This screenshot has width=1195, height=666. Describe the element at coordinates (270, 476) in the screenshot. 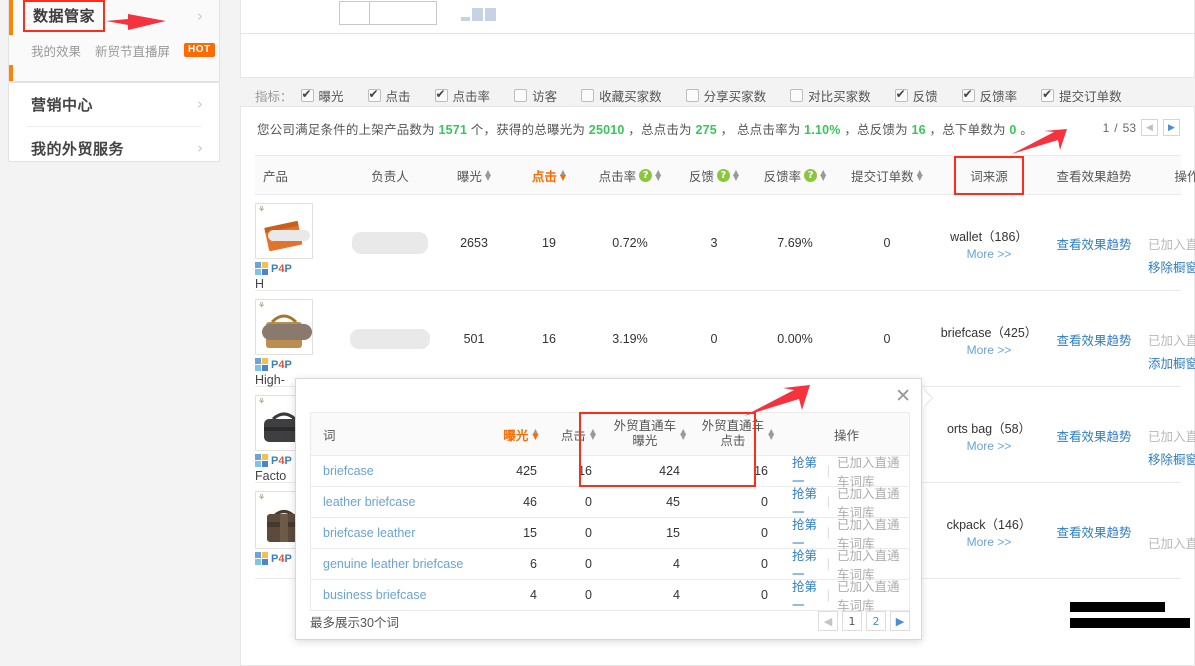

I see `product-title: Facto` at that location.